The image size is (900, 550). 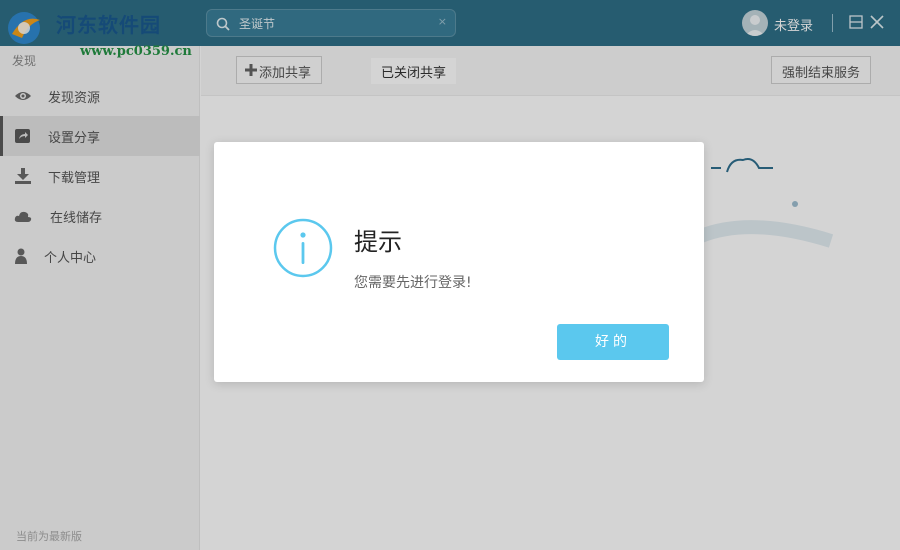 What do you see at coordinates (613, 342) in the screenshot?
I see `ok-button: 好的` at bounding box center [613, 342].